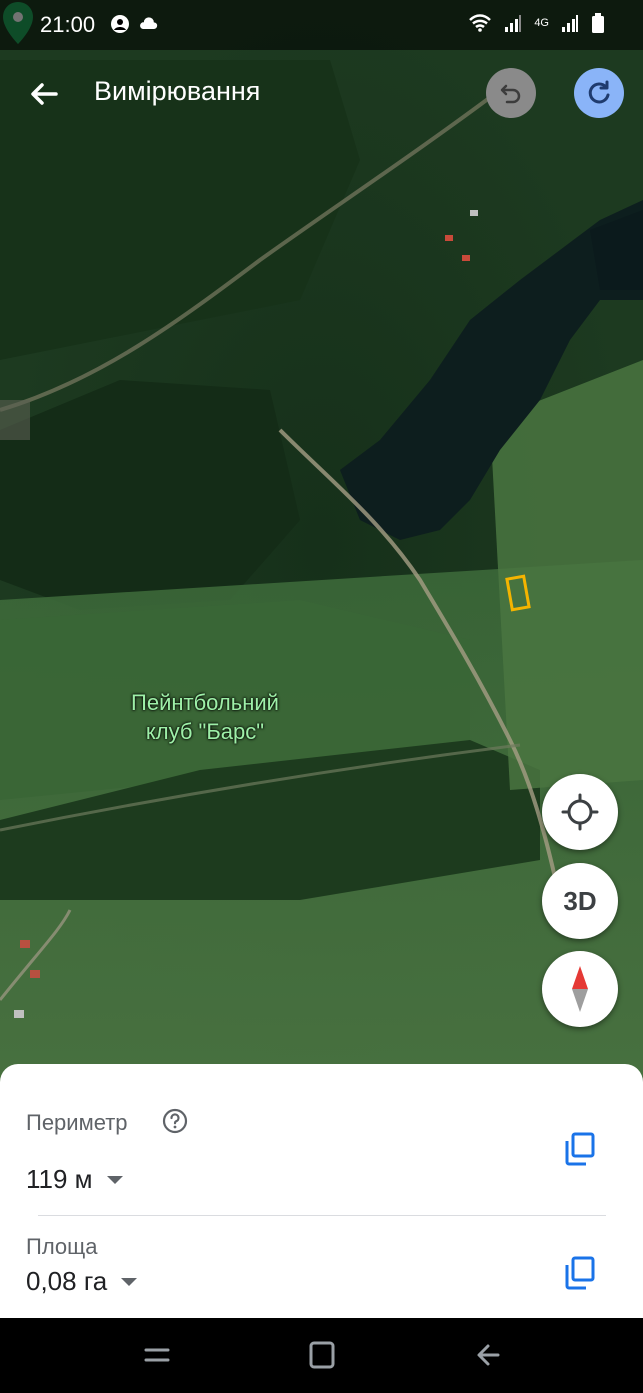 Image resolution: width=643 pixels, height=1393 pixels. What do you see at coordinates (205, 731) in the screenshot?
I see `poi-label-line2: клуб "Барс"` at bounding box center [205, 731].